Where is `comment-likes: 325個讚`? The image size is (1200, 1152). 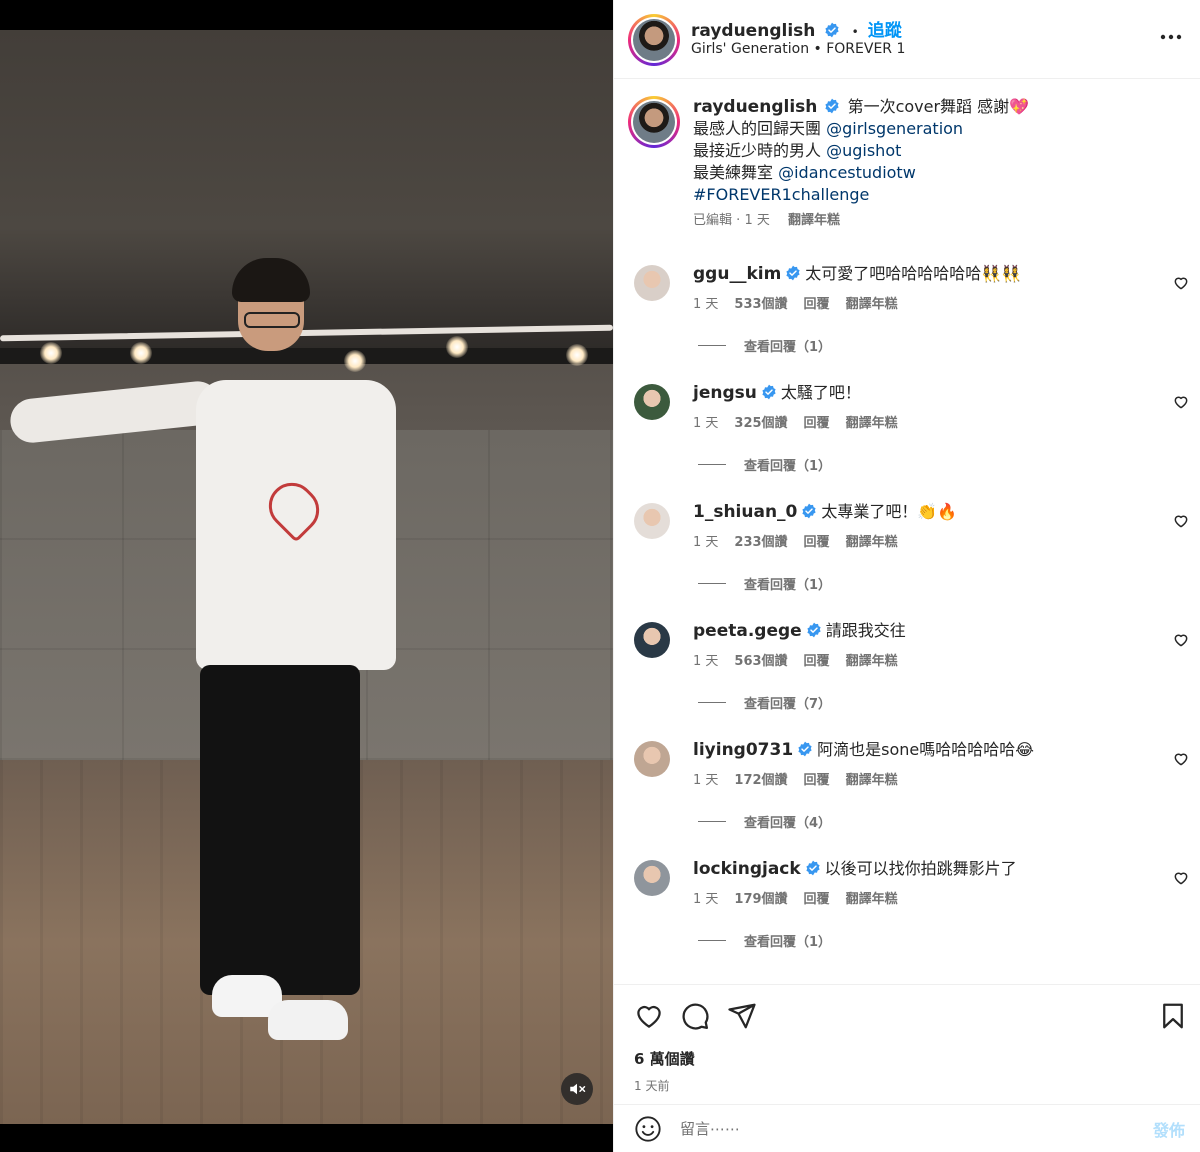 comment-likes: 325個讚 is located at coordinates (760, 423).